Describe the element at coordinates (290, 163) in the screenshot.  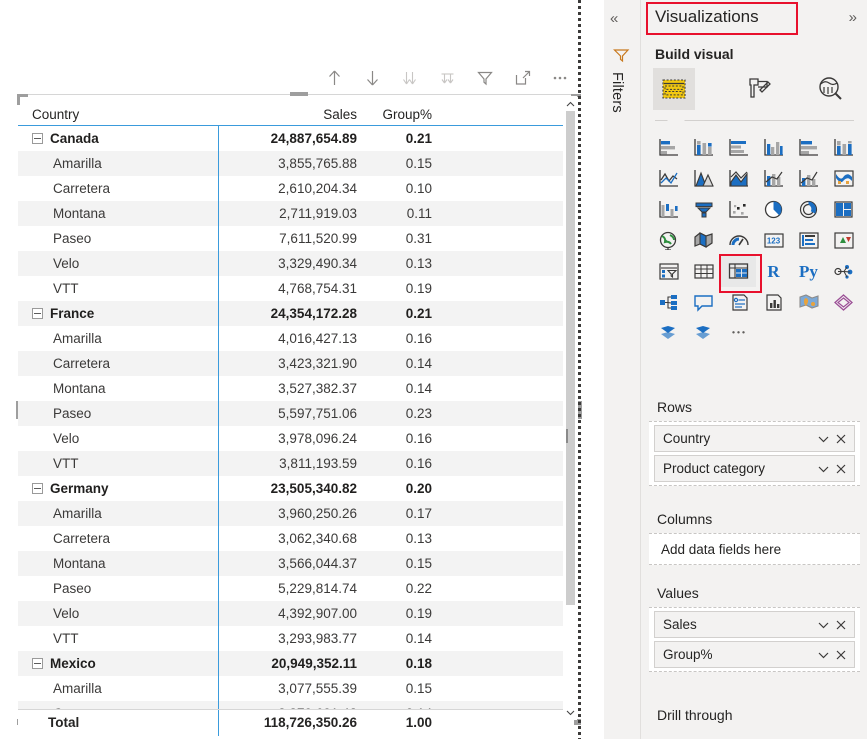
I see `matrix-child-row: Amarilla 3,855,765.88 0.15` at that location.